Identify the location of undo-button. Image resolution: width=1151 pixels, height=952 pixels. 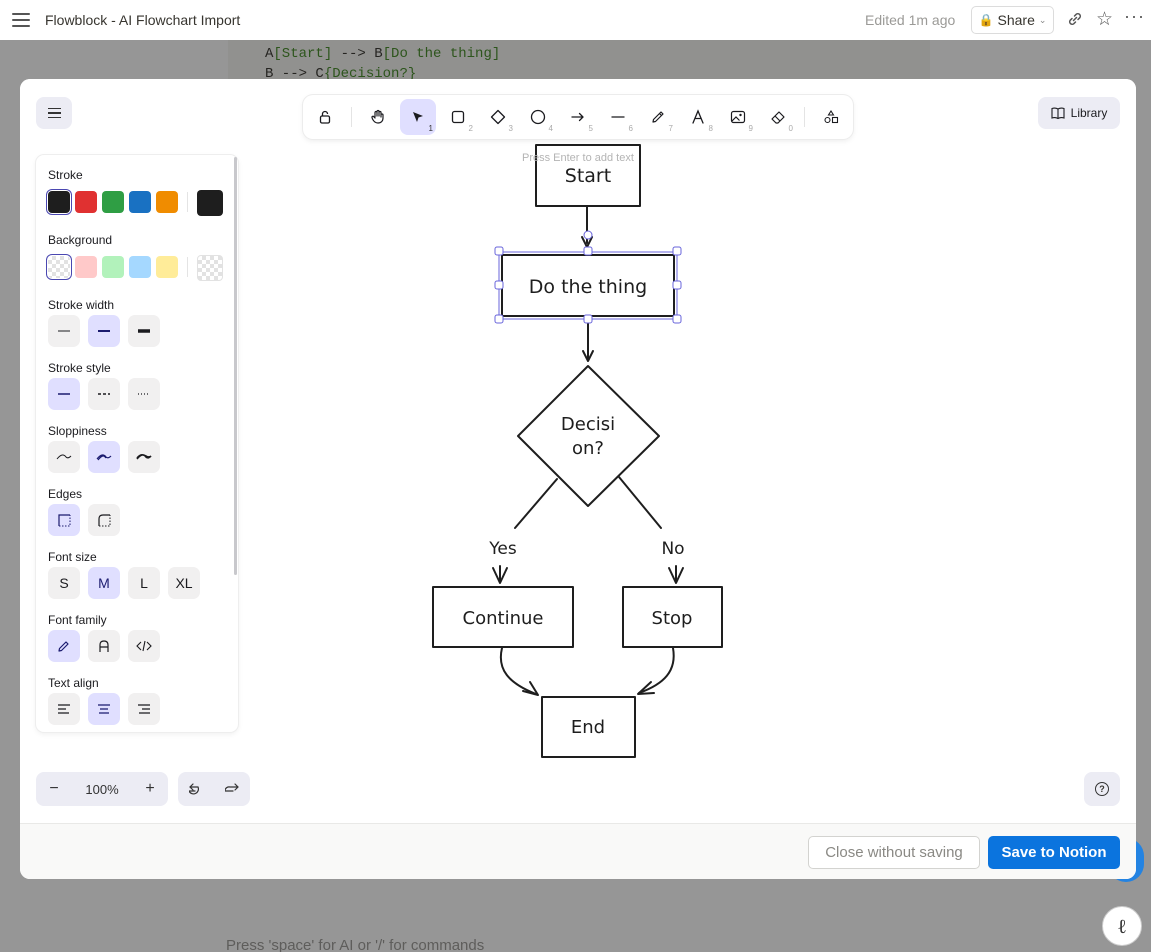
(196, 789).